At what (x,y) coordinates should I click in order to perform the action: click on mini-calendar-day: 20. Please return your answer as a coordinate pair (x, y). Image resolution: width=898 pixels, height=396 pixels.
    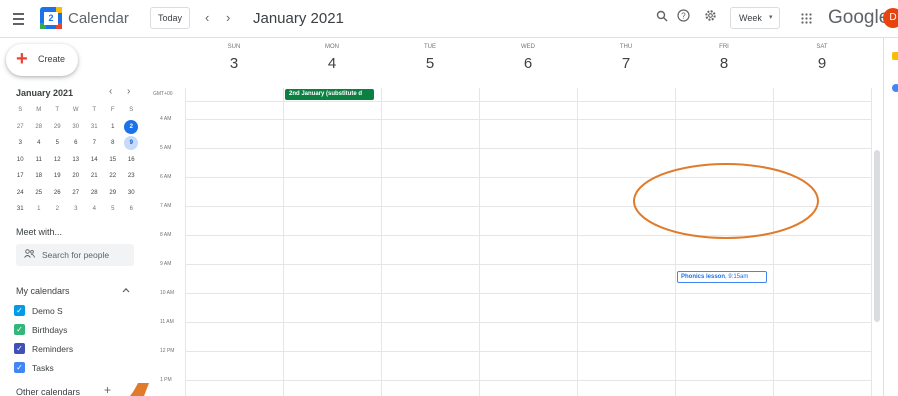
    Looking at the image, I should click on (76, 176).